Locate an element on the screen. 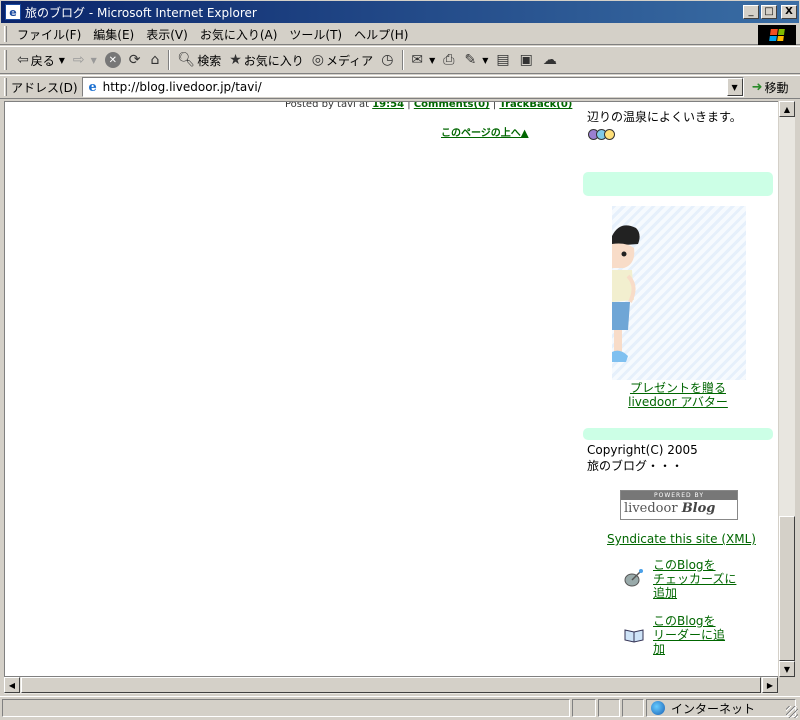  add-to-checkers-link: このBlogを チェッカーズに 追加 is located at coordinates (694, 579).